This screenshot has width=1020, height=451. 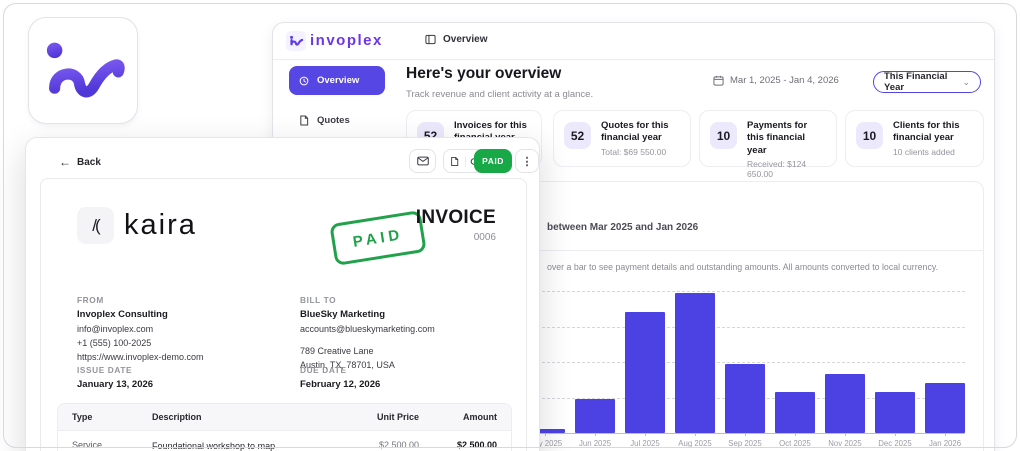 I want to click on sidebar-item-overview: Overview, so click(x=337, y=80).